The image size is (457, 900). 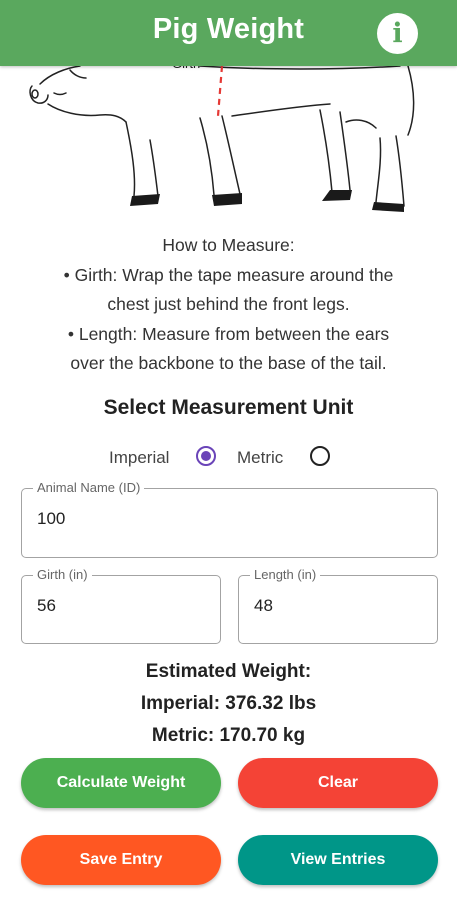 I want to click on info-icon: i, so click(x=397, y=33).